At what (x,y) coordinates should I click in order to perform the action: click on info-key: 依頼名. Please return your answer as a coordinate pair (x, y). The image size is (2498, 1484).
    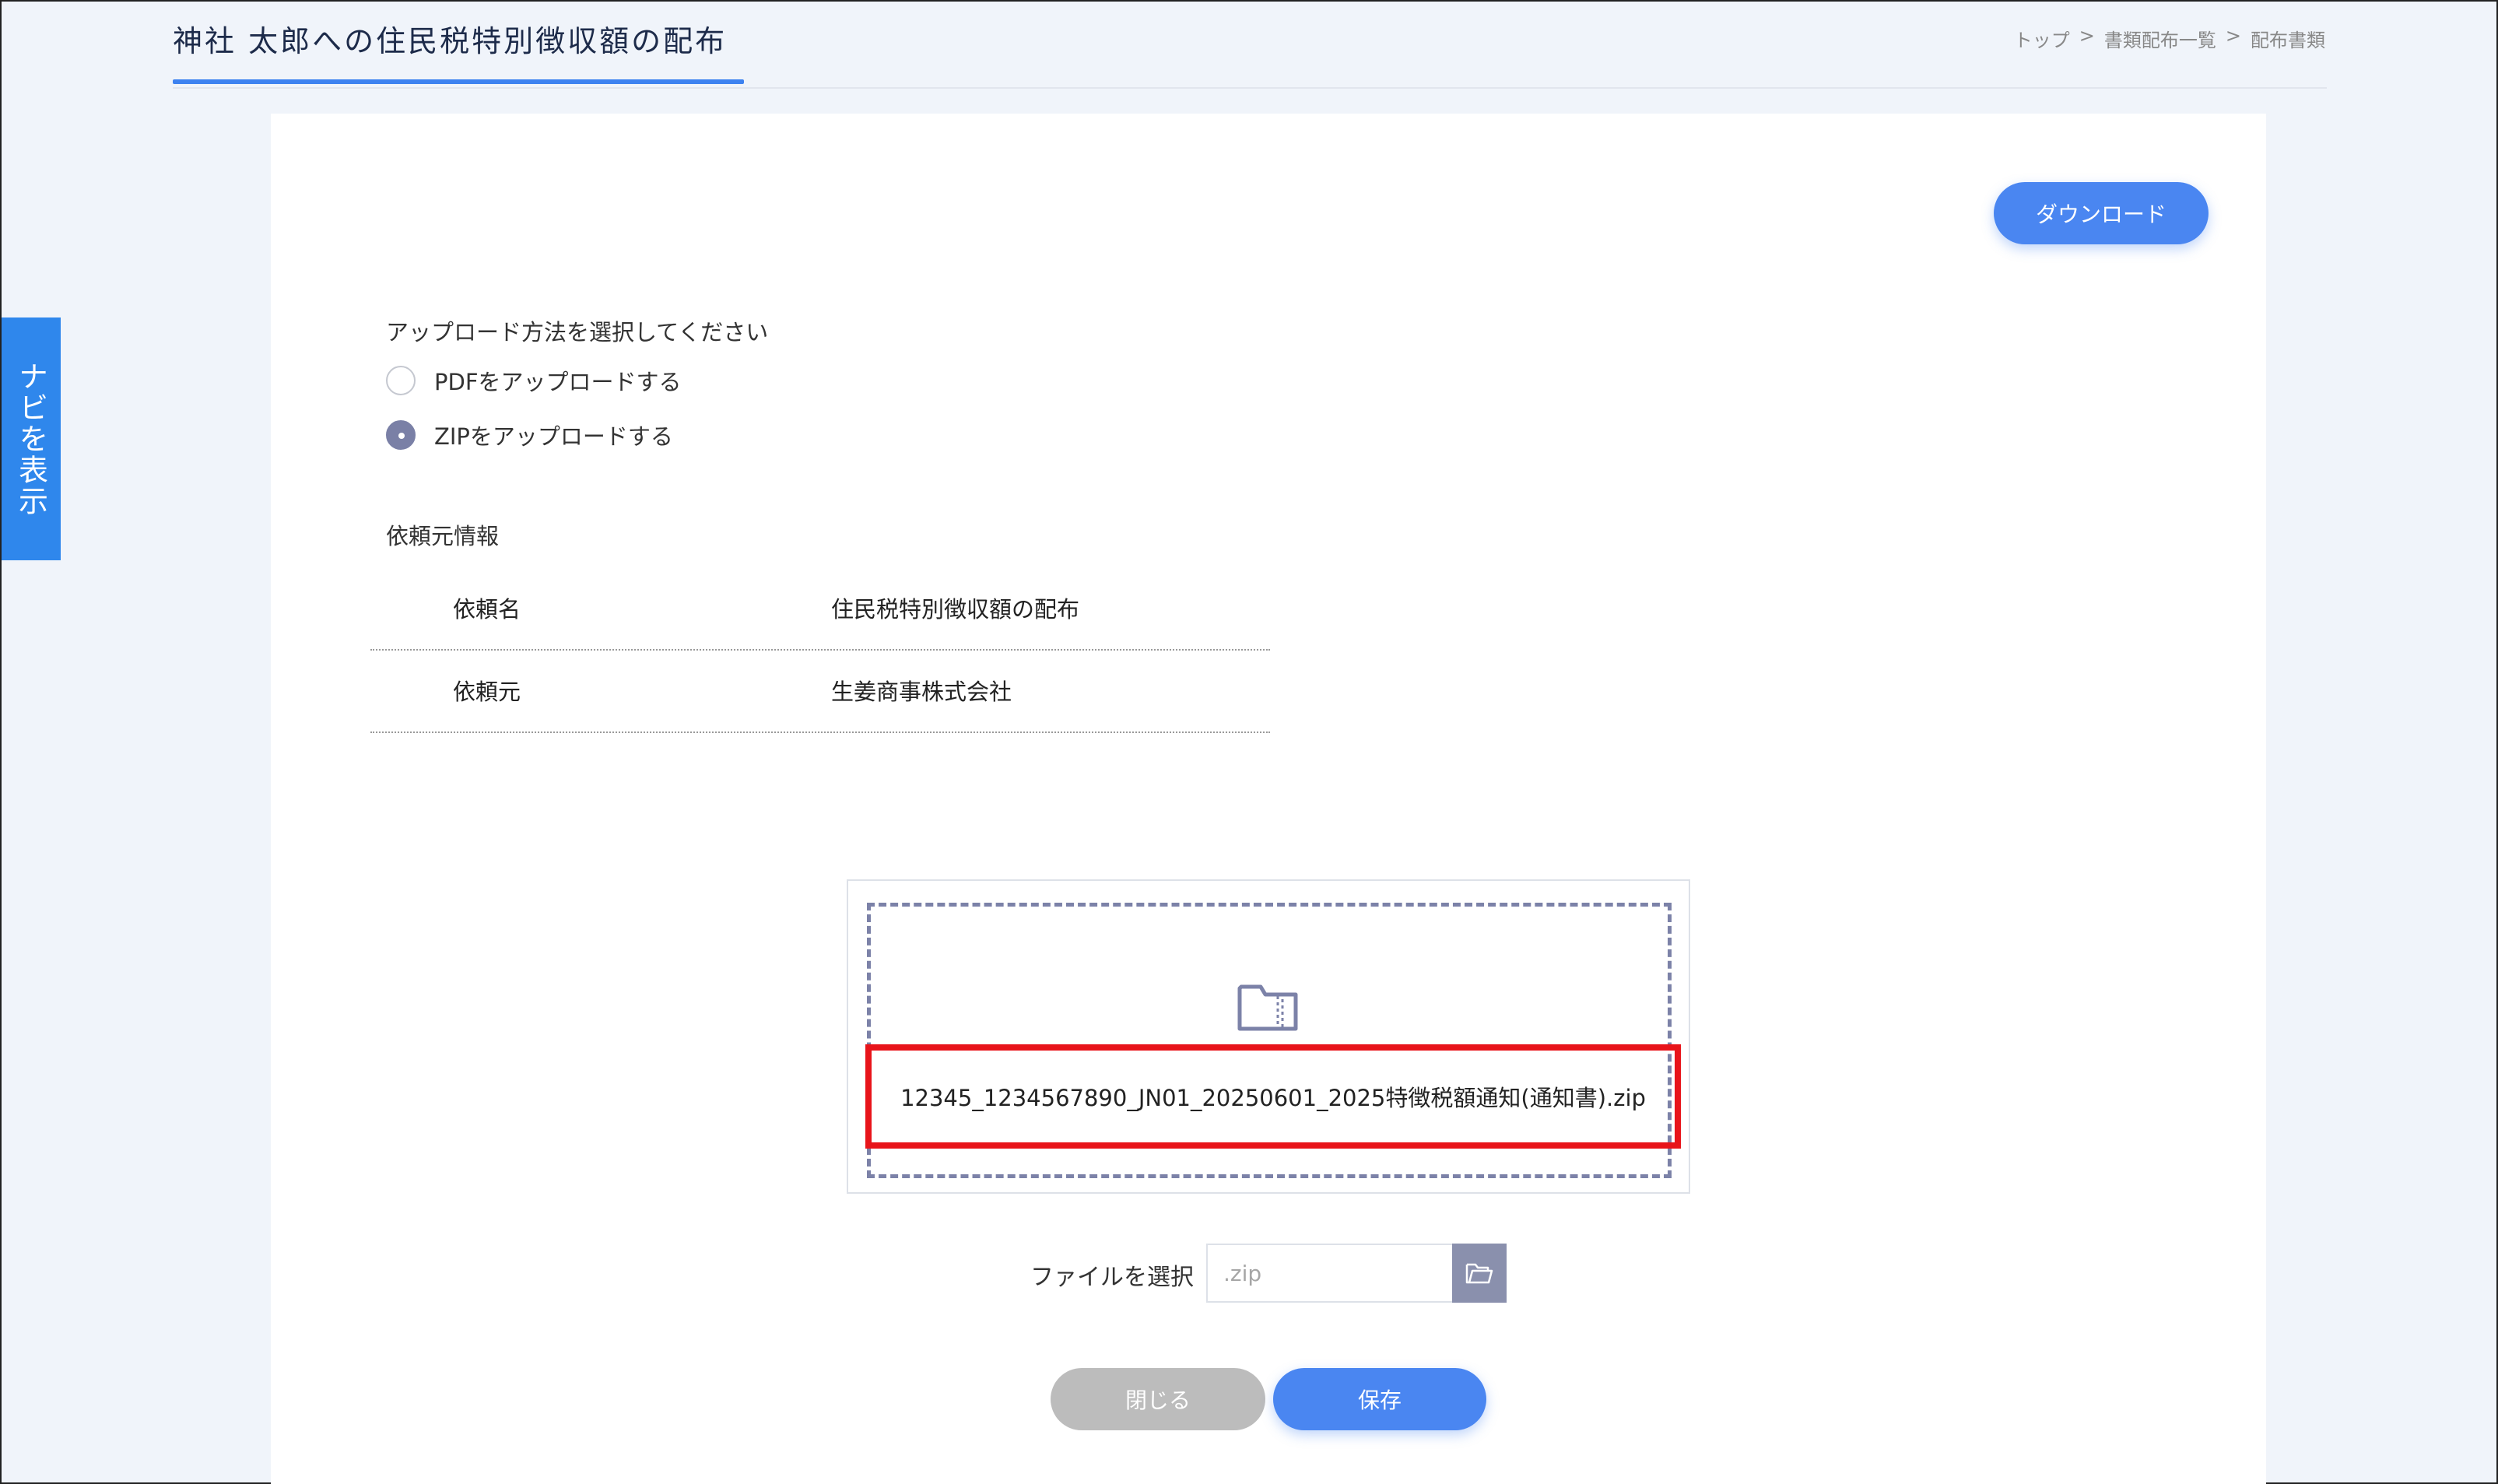
    Looking at the image, I should click on (487, 609).